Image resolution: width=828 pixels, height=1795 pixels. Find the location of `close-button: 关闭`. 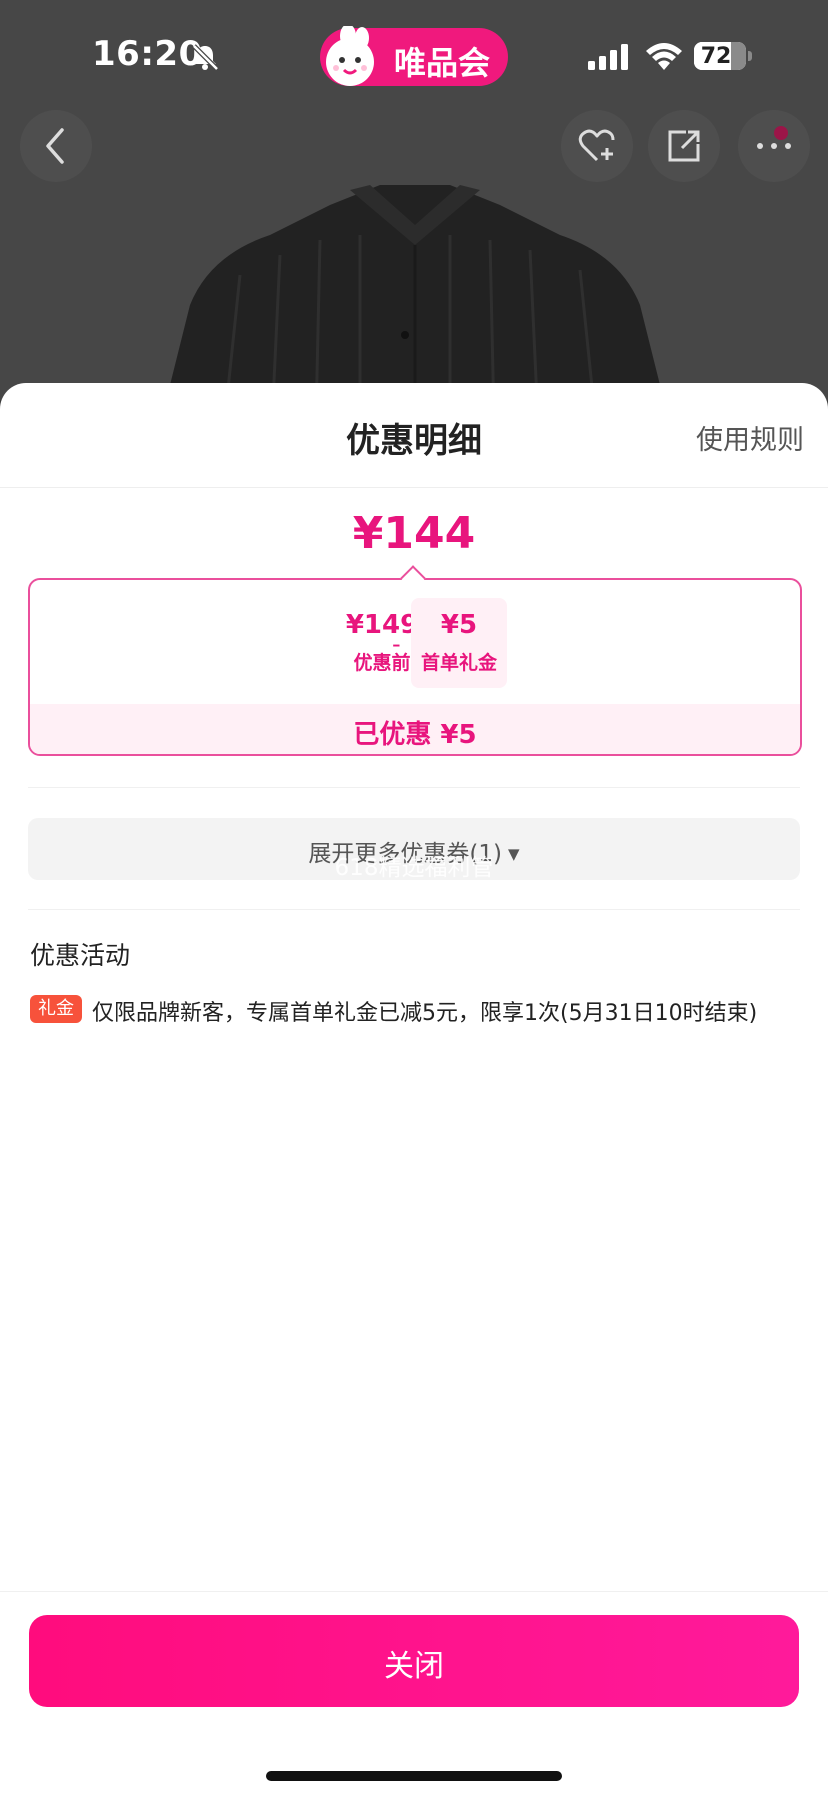

close-button: 关闭 is located at coordinates (414, 1661).